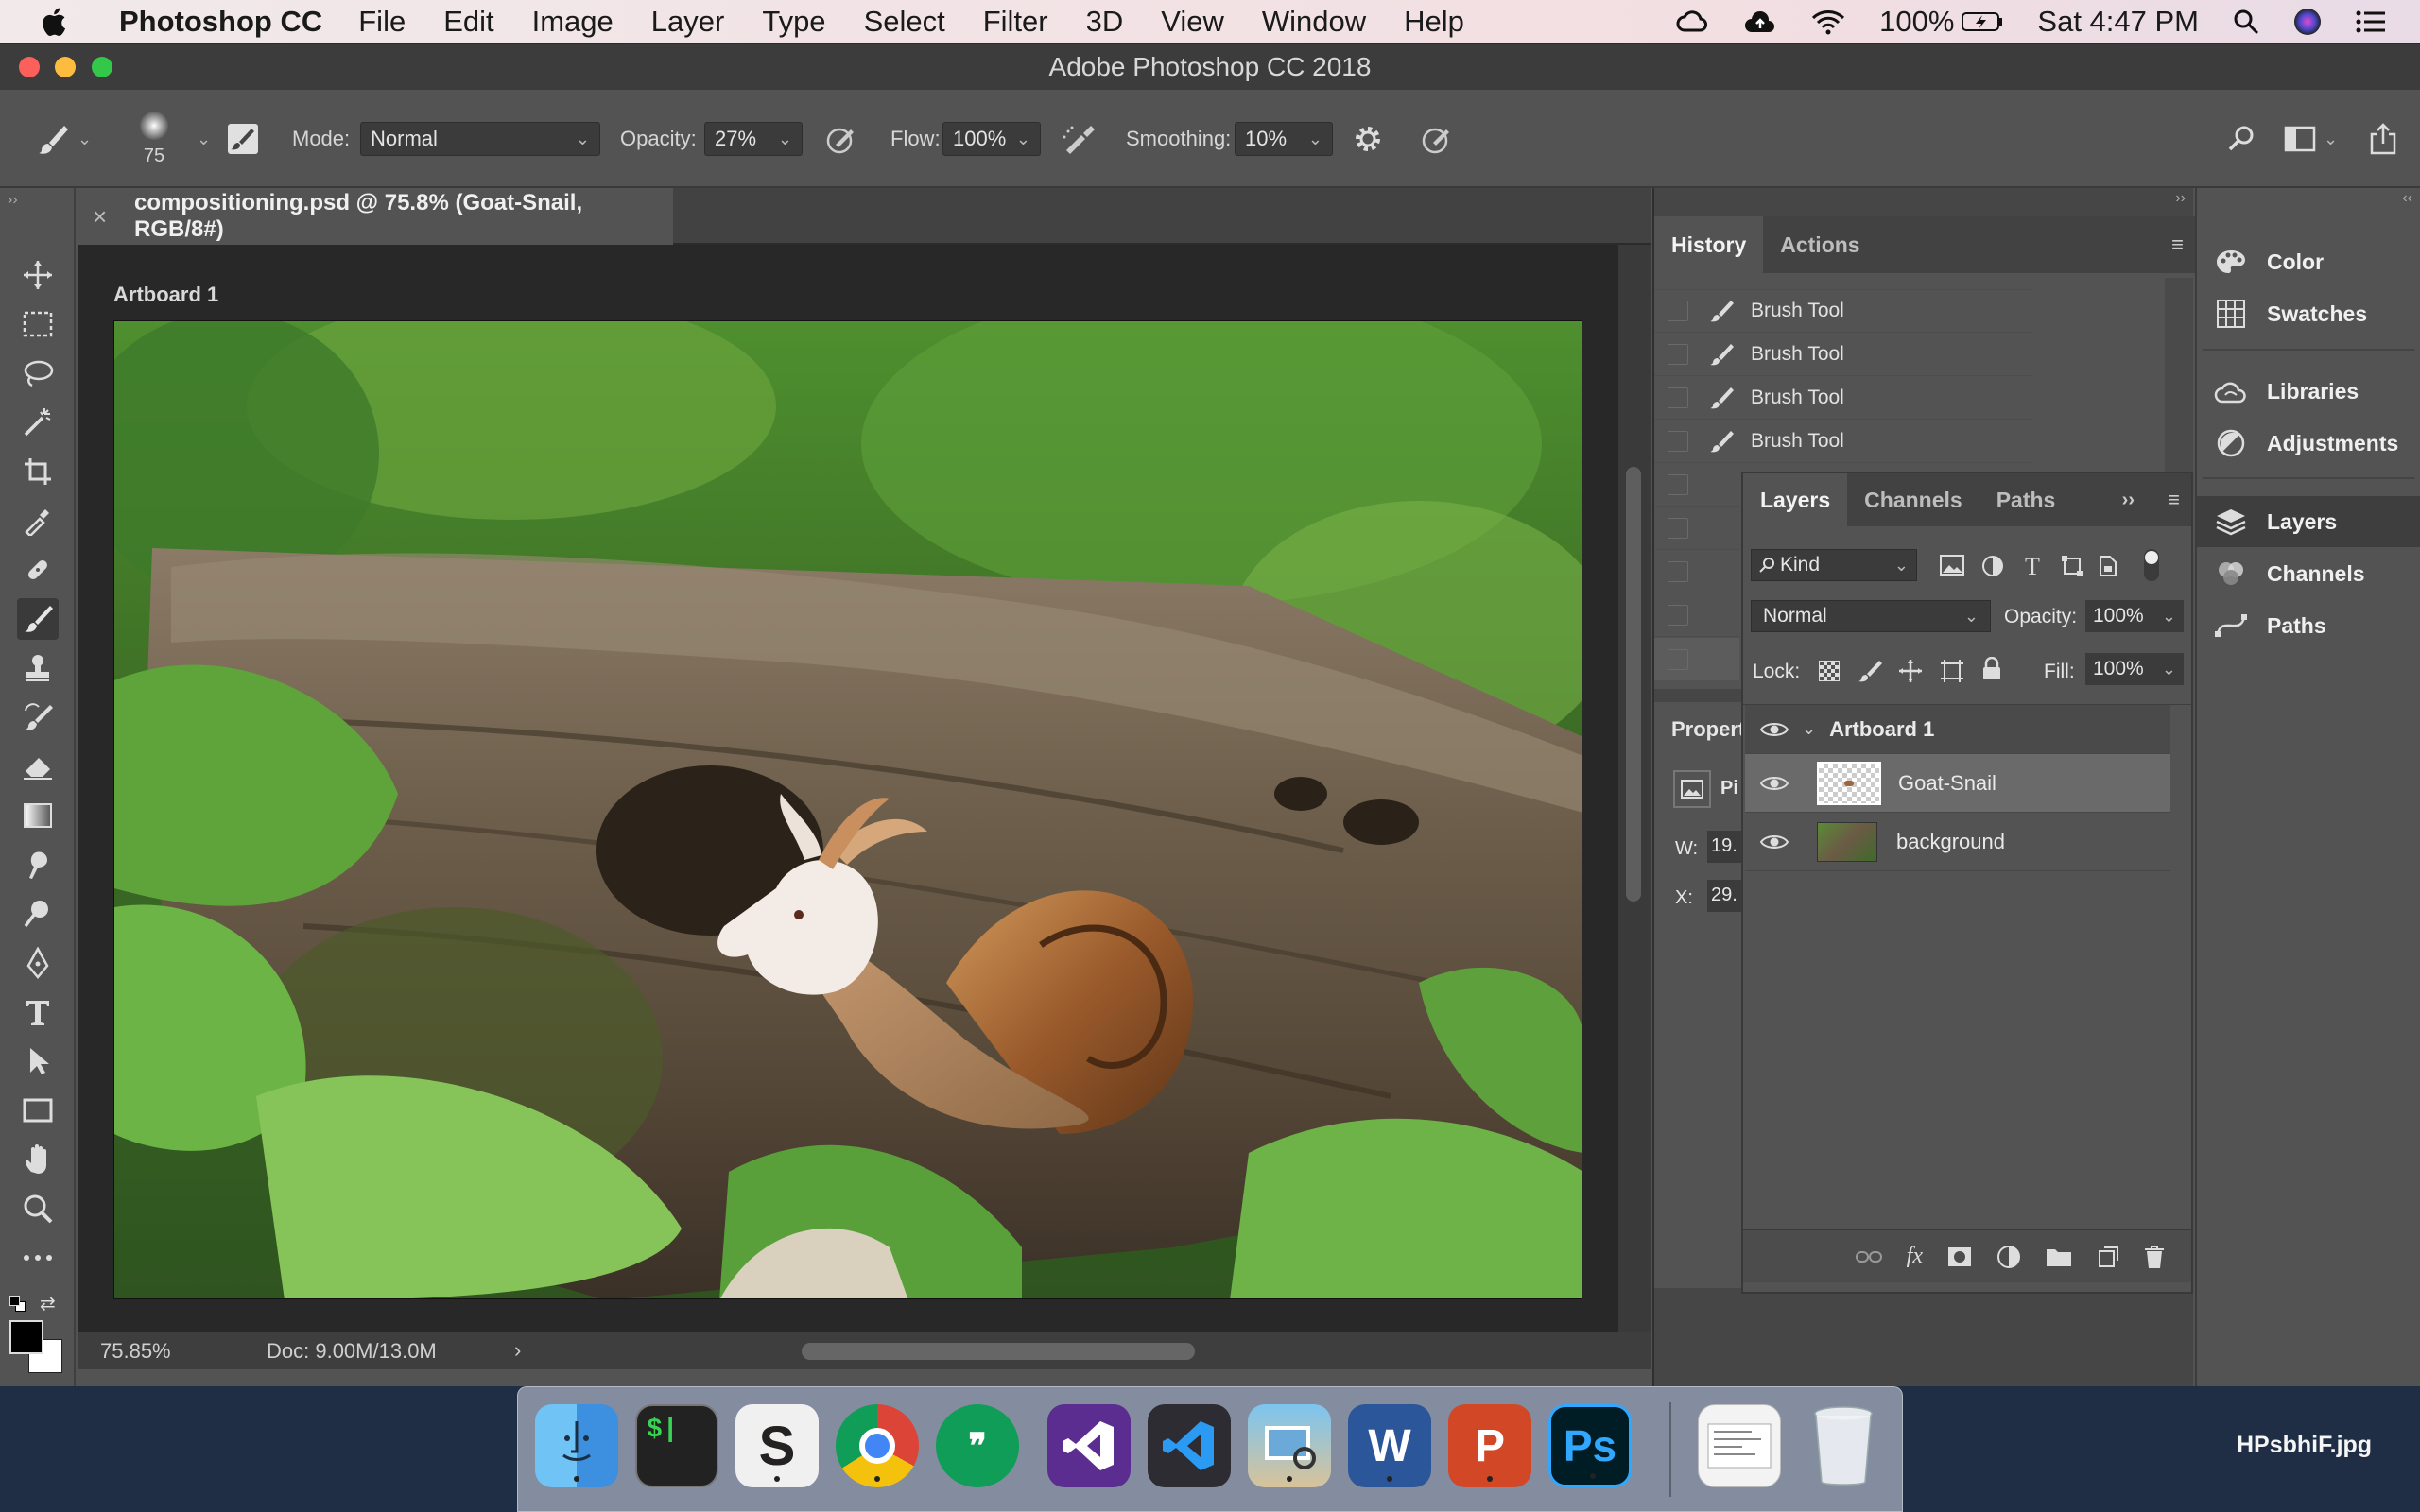 The width and height of the screenshot is (2420, 1512). I want to click on menu-filter: Filter, so click(1015, 22).